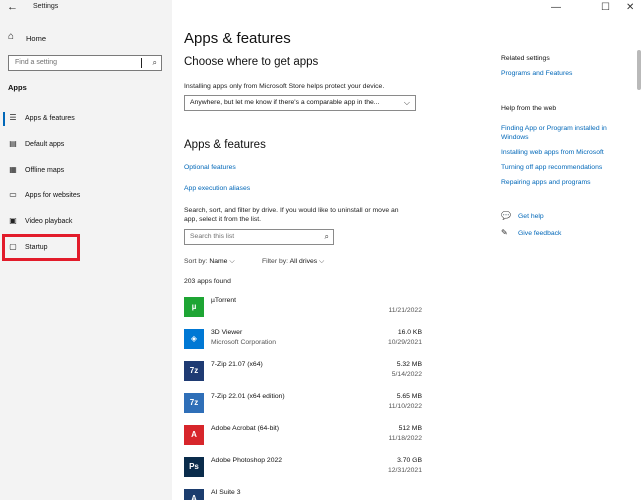  What do you see at coordinates (639, 70) in the screenshot?
I see `scrollbar-thumb` at bounding box center [639, 70].